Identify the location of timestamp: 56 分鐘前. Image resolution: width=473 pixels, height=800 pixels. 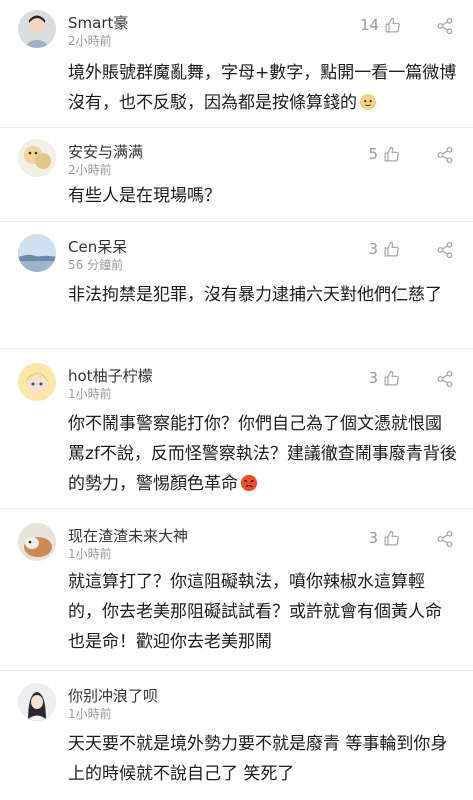
(96, 265).